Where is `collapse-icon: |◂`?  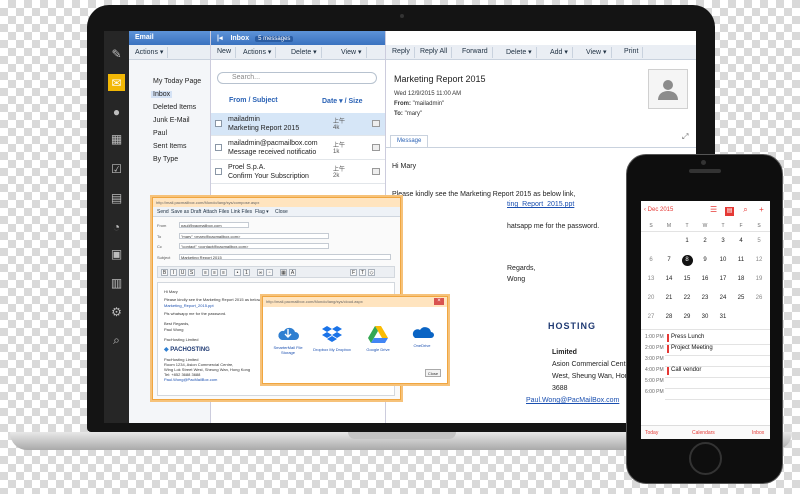 collapse-icon: |◂ is located at coordinates (219, 38).